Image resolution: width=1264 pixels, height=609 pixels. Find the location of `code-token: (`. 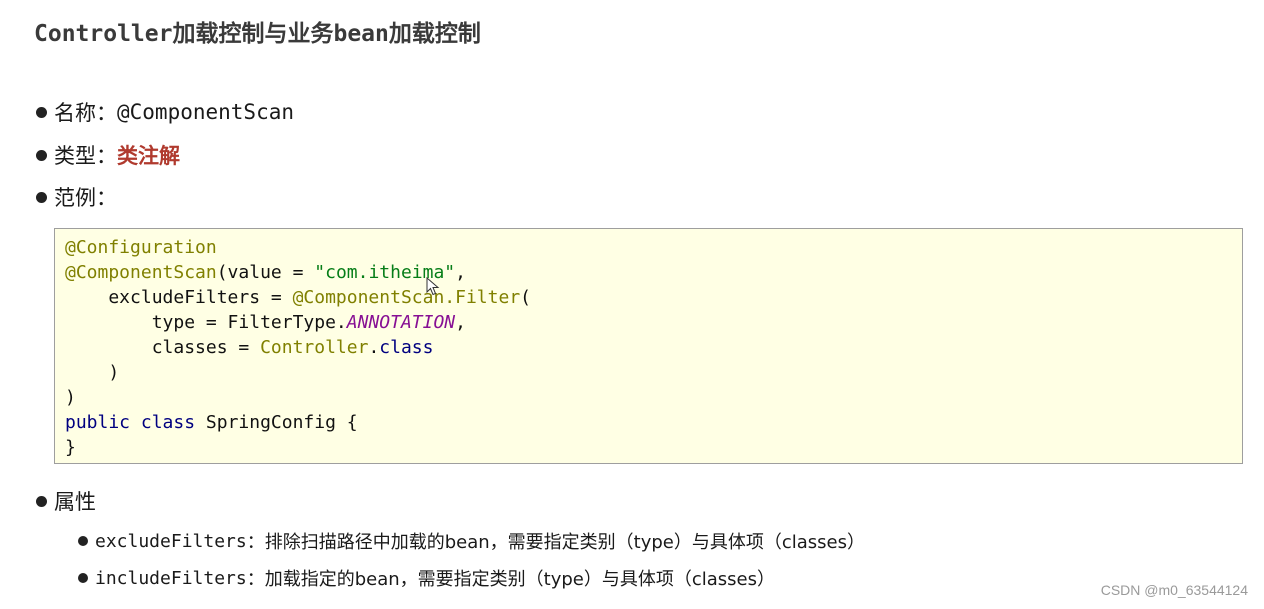

code-token: ( is located at coordinates (525, 297).